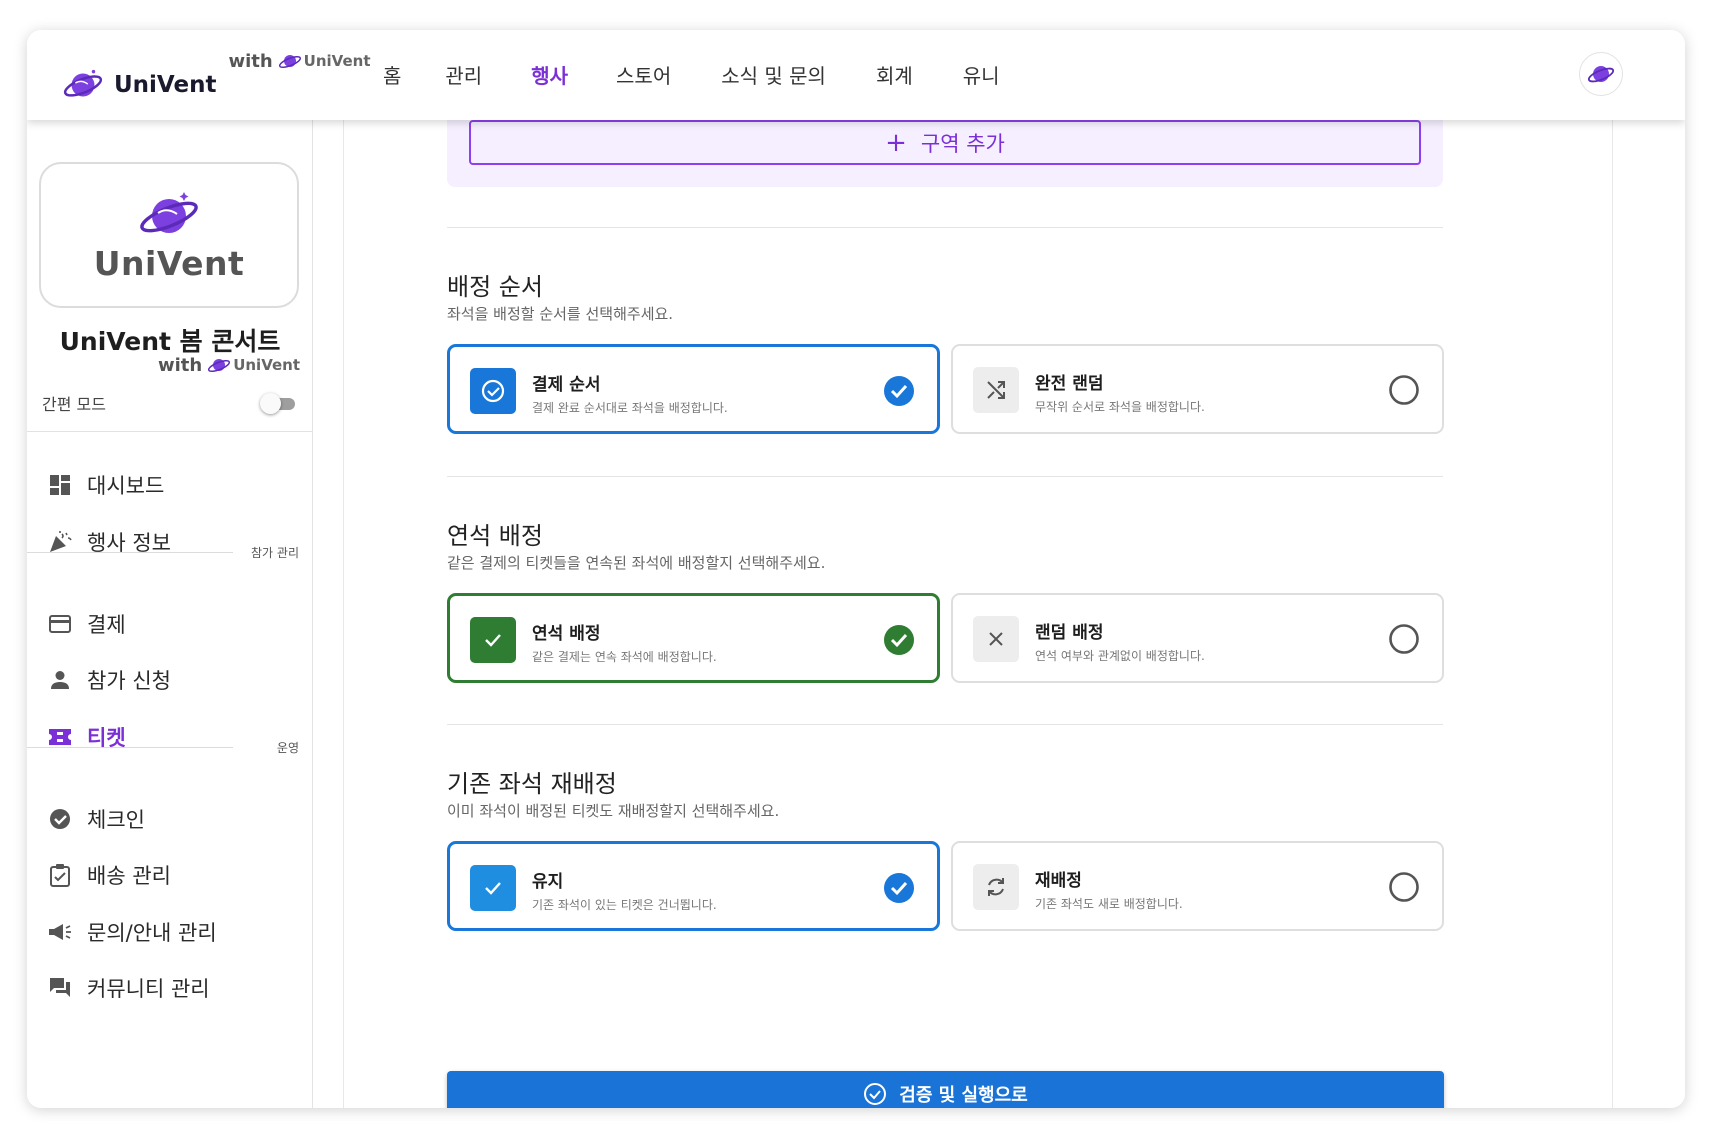  I want to click on event-with-text: with, so click(180, 365).